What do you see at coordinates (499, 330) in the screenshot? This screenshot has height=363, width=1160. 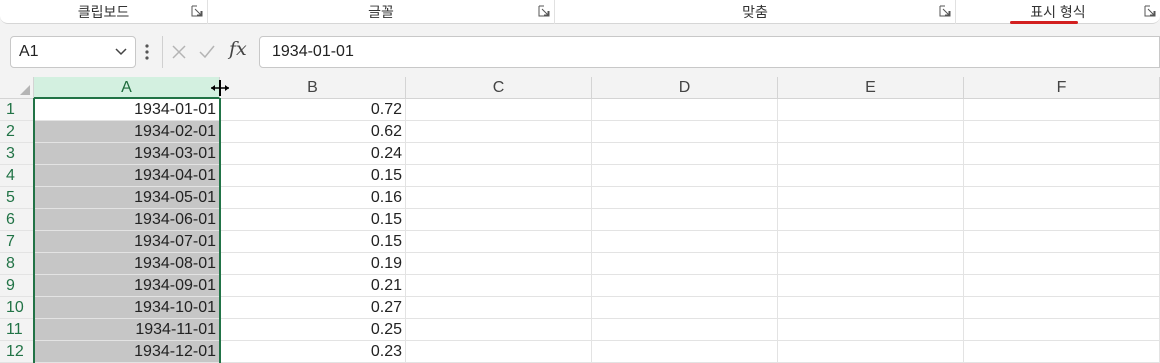 I see `cell-c11` at bounding box center [499, 330].